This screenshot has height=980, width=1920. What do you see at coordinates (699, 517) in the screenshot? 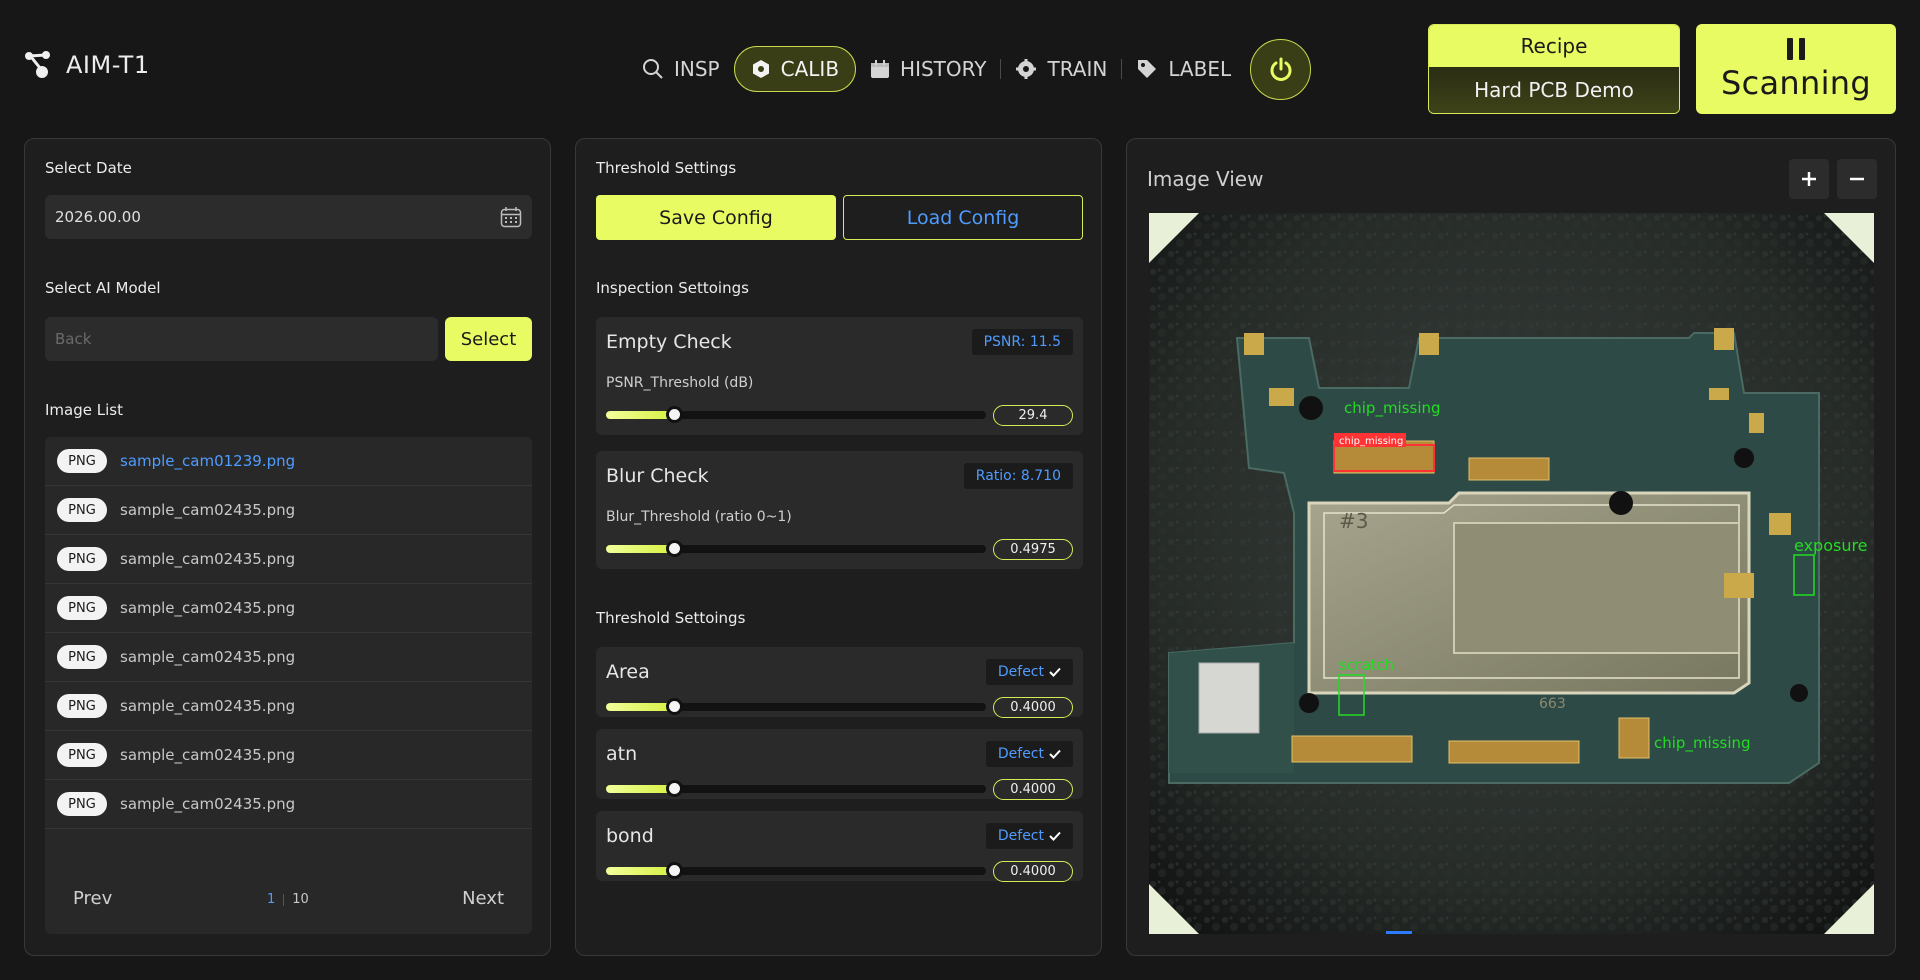
I see `blur-threshold-label: Blur_Threshold (ratio 0~1)` at bounding box center [699, 517].